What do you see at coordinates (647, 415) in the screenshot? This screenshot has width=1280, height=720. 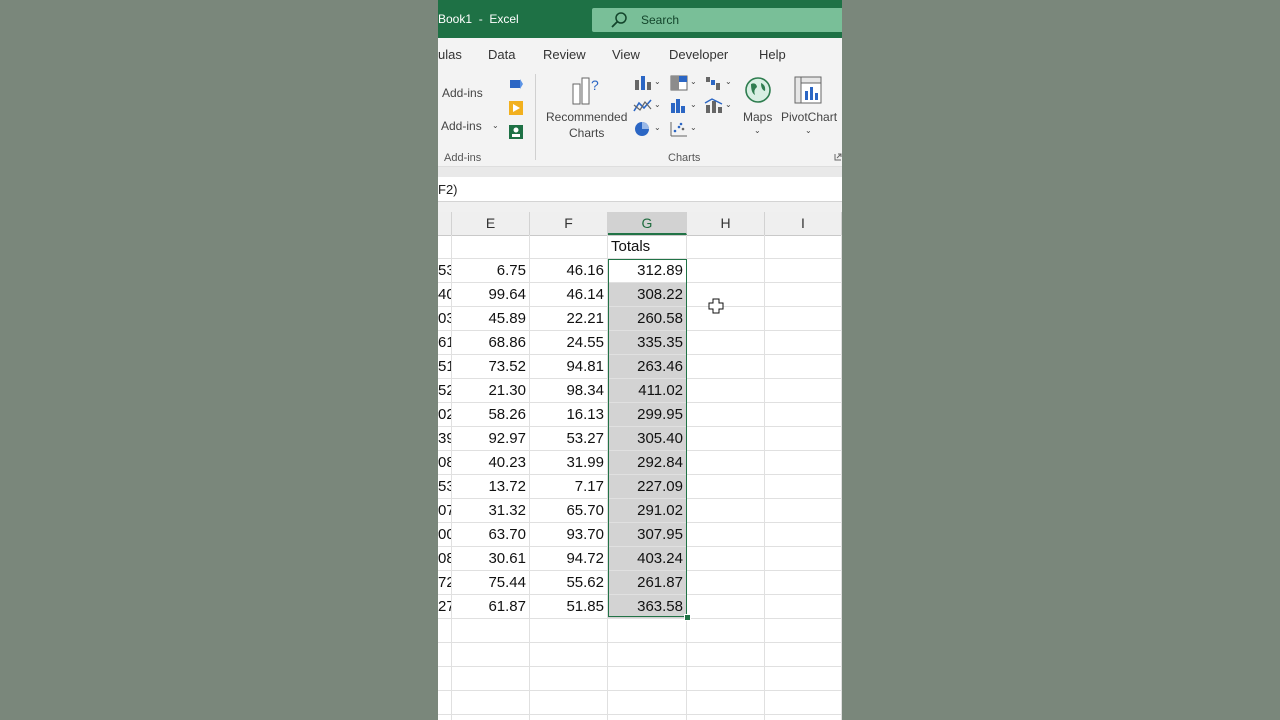 I see `cell-g: 299.95` at bounding box center [647, 415].